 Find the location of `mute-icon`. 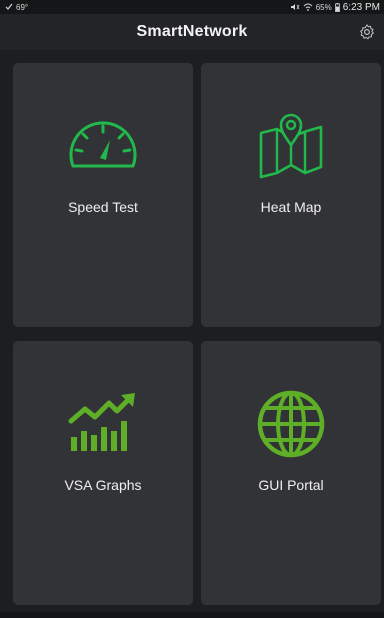

mute-icon is located at coordinates (295, 7).